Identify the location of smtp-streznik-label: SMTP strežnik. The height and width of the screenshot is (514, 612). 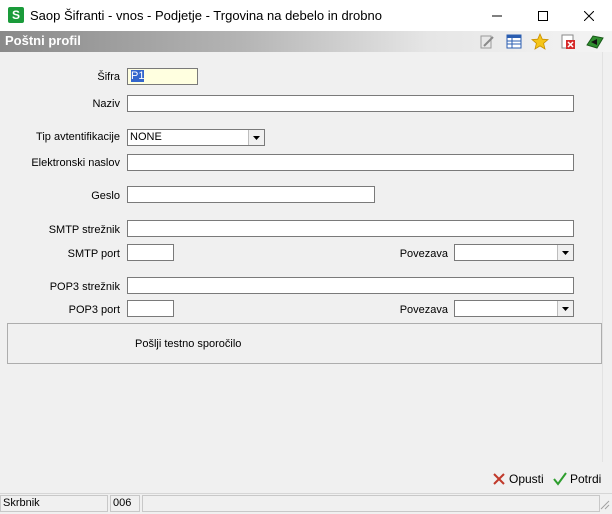
(84, 230).